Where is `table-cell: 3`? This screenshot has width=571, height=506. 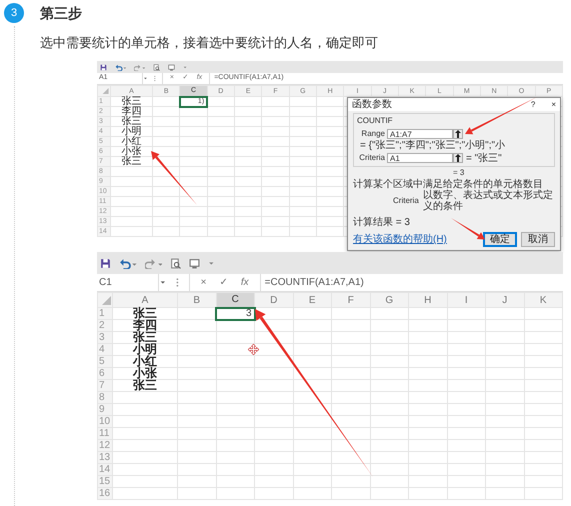 table-cell: 3 is located at coordinates (235, 314).